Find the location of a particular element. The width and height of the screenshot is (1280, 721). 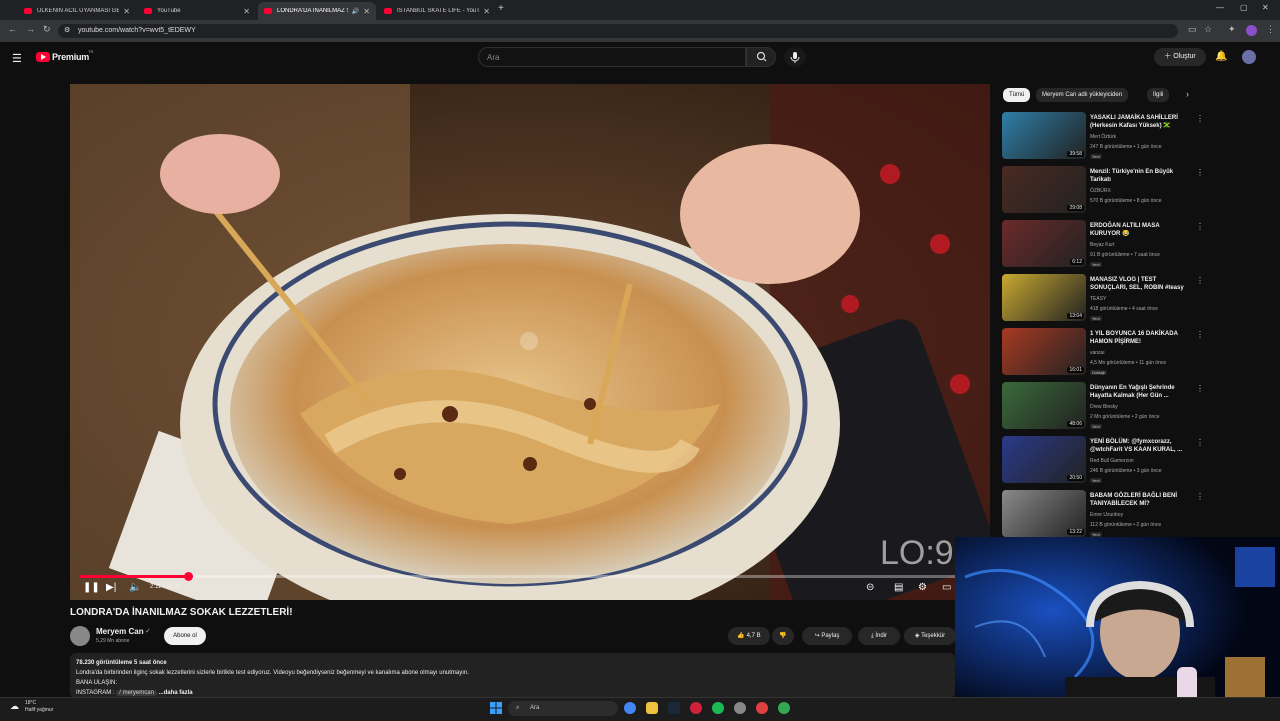

spotify-icon is located at coordinates (718, 708).